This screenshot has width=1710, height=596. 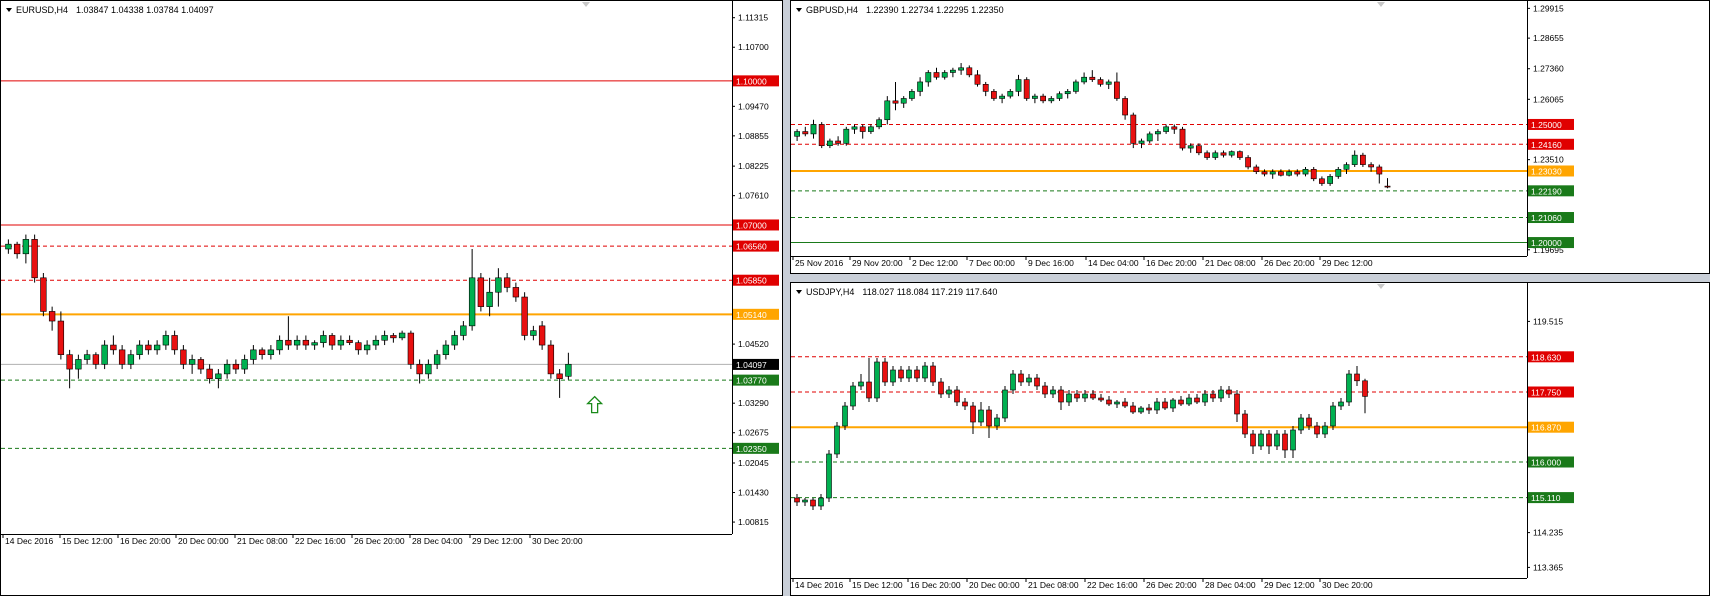 I want to click on chart-symbol-title: GBPUSD,H4, so click(x=832, y=10).